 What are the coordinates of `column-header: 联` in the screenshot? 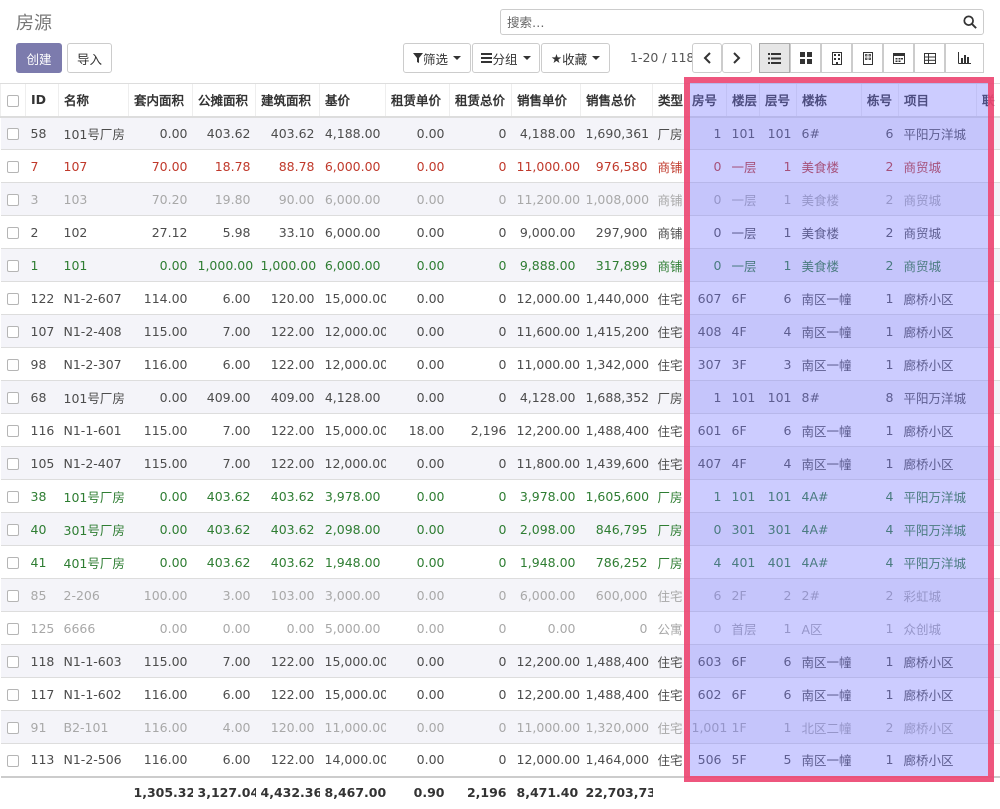 It's located at (988, 100).